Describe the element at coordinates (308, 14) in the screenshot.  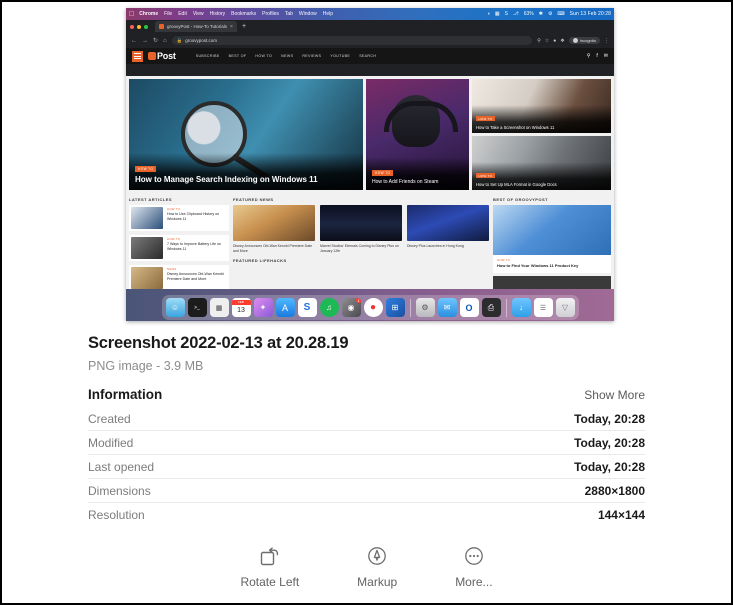
I see `menu-window: Window` at that location.